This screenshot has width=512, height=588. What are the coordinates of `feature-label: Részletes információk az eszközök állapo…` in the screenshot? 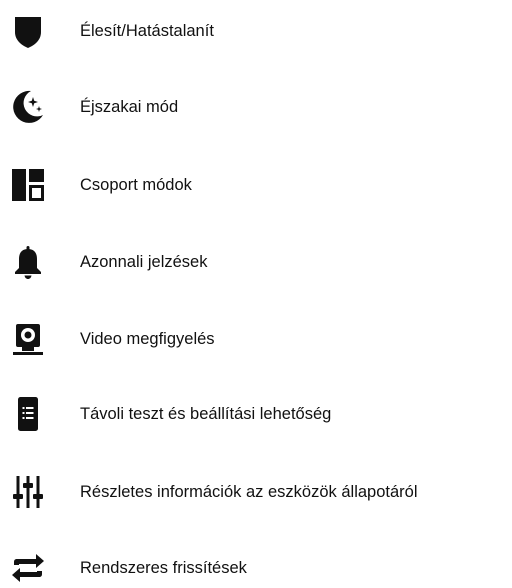 It's located at (249, 492).